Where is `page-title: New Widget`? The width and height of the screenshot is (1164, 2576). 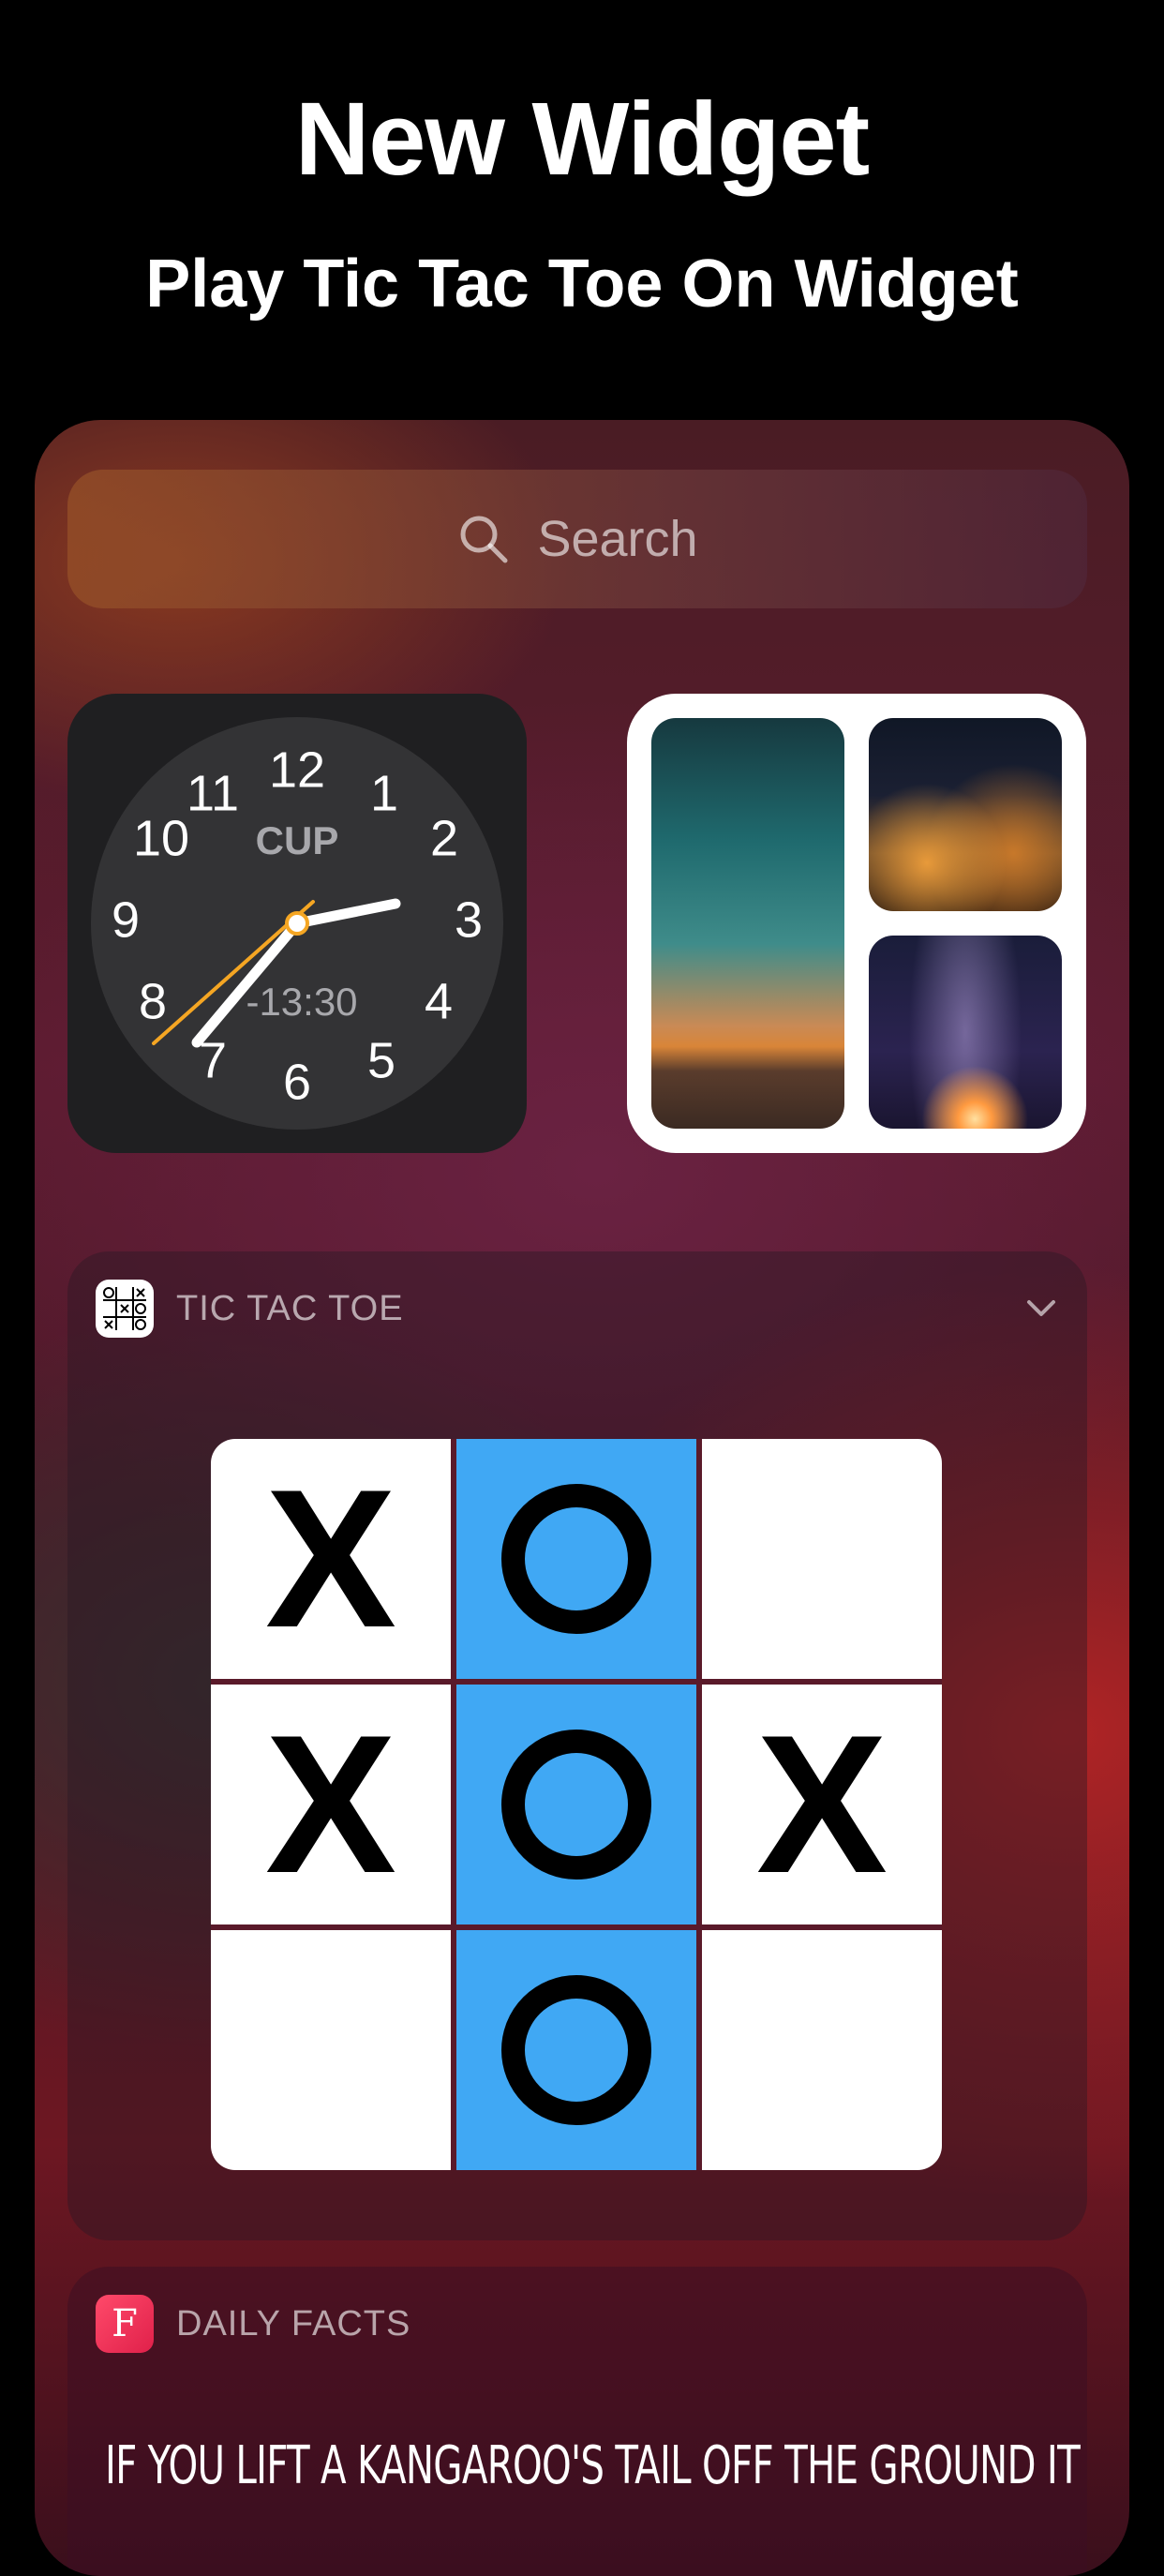 page-title: New Widget is located at coordinates (582, 139).